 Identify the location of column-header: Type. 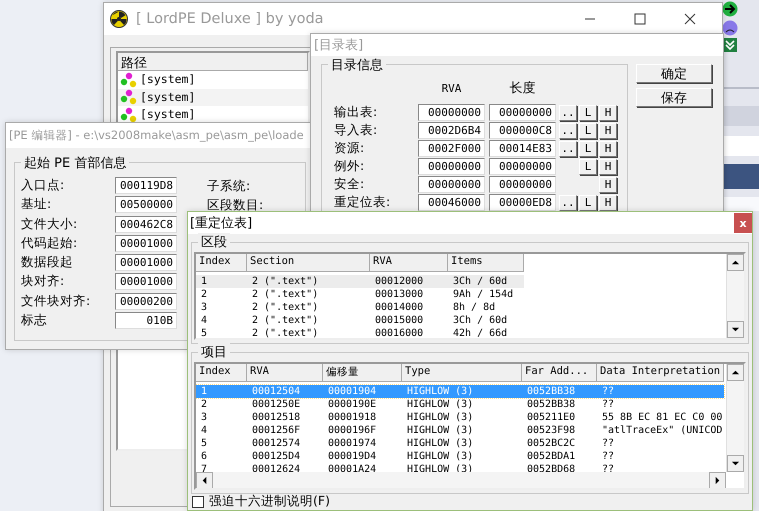
(462, 373).